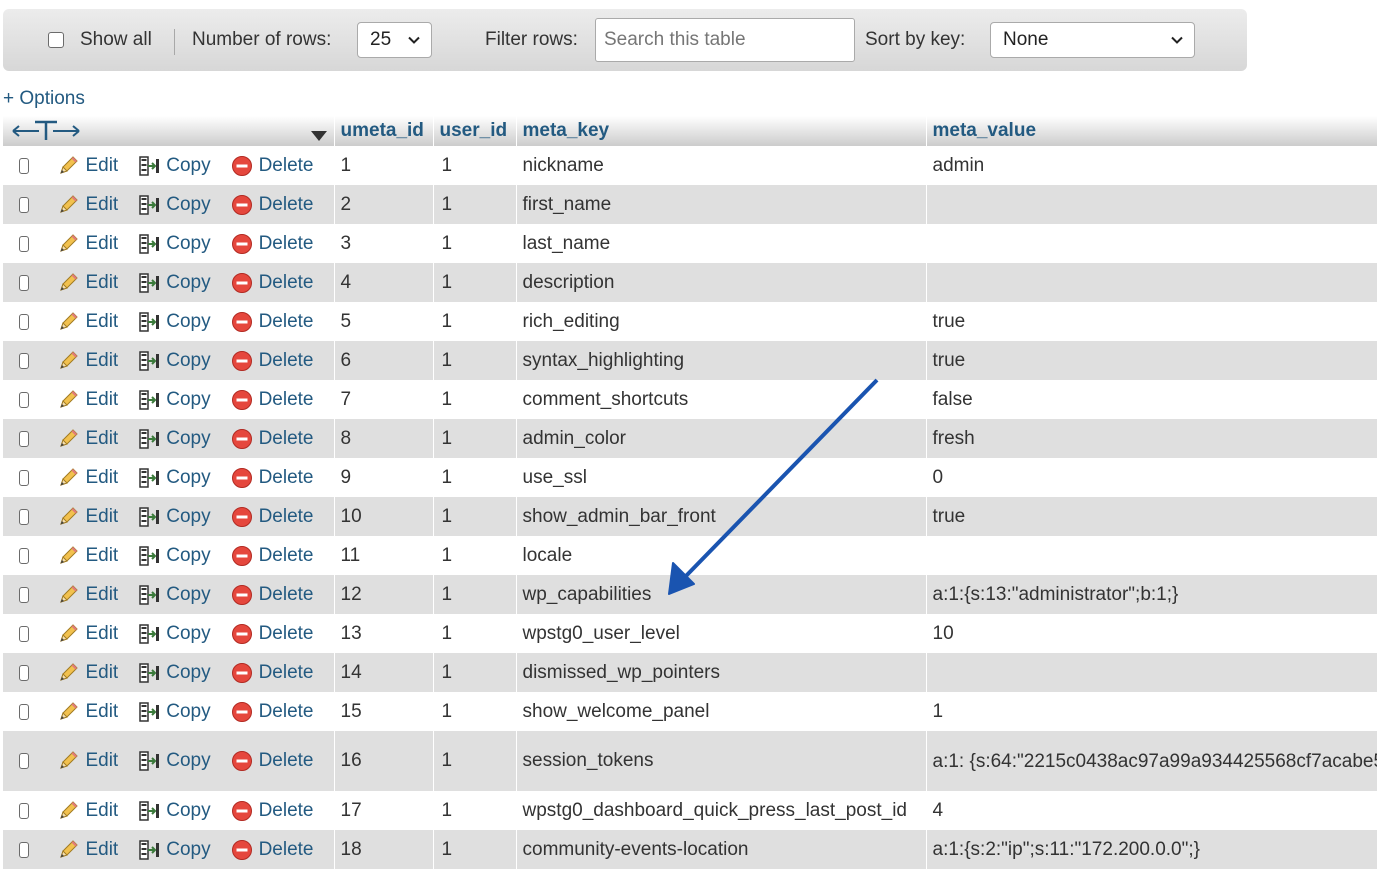  Describe the element at coordinates (56, 40) in the screenshot. I see `show-all-checkbox` at that location.